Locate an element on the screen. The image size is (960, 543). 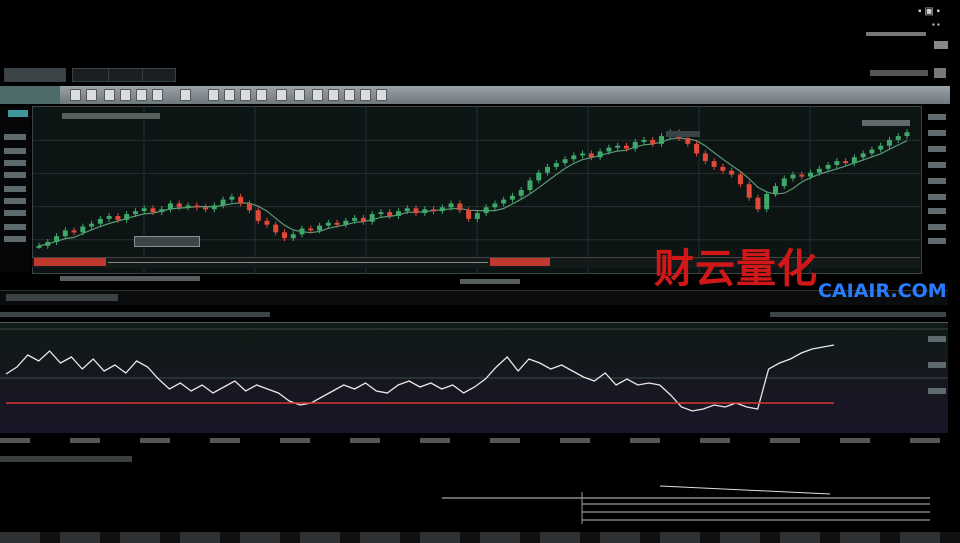
watermark-english: CAIAIR.COM is located at coordinates (882, 291).